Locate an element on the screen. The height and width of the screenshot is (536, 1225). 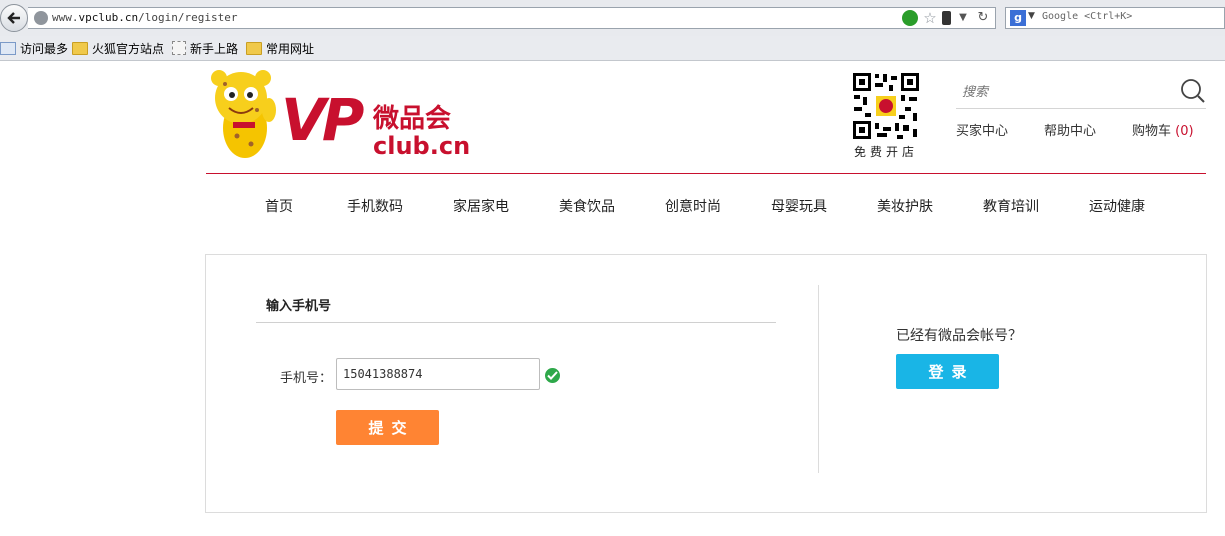
mobile-icon is located at coordinates (946, 18).